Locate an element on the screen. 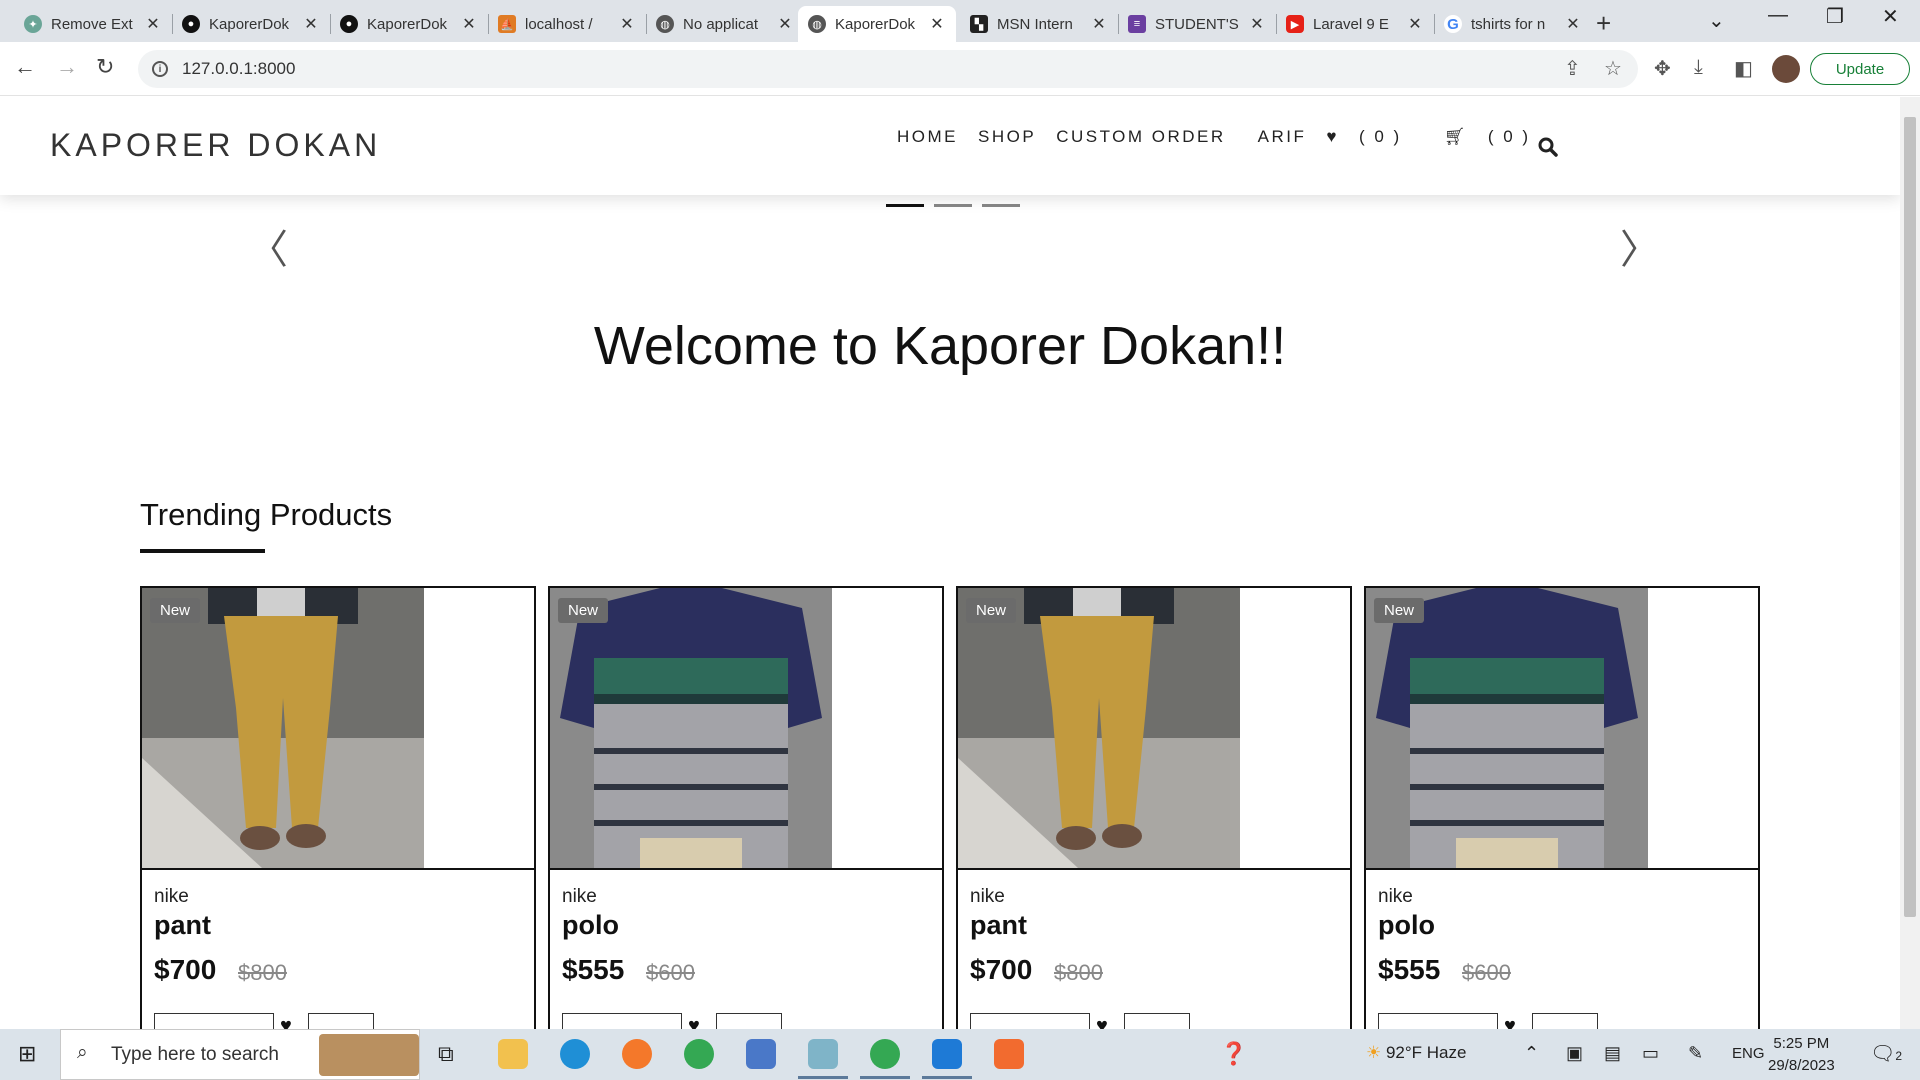 Image resolution: width=1920 pixels, height=1080 pixels. pen-icon: ✎ is located at coordinates (1695, 1053).